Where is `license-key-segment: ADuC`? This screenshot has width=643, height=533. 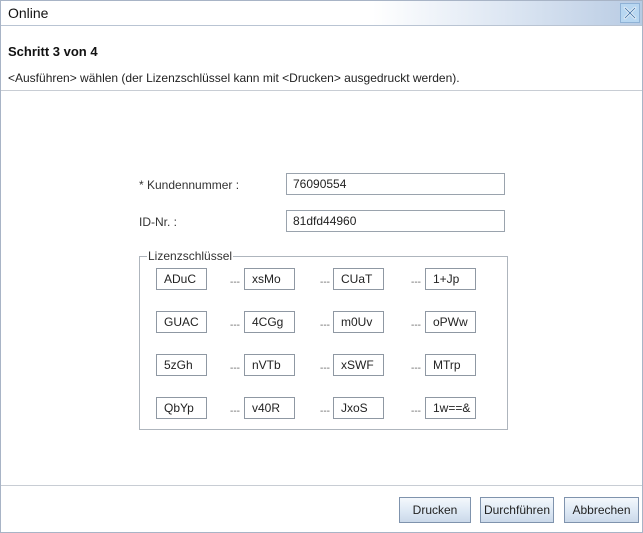 license-key-segment: ADuC is located at coordinates (181, 279).